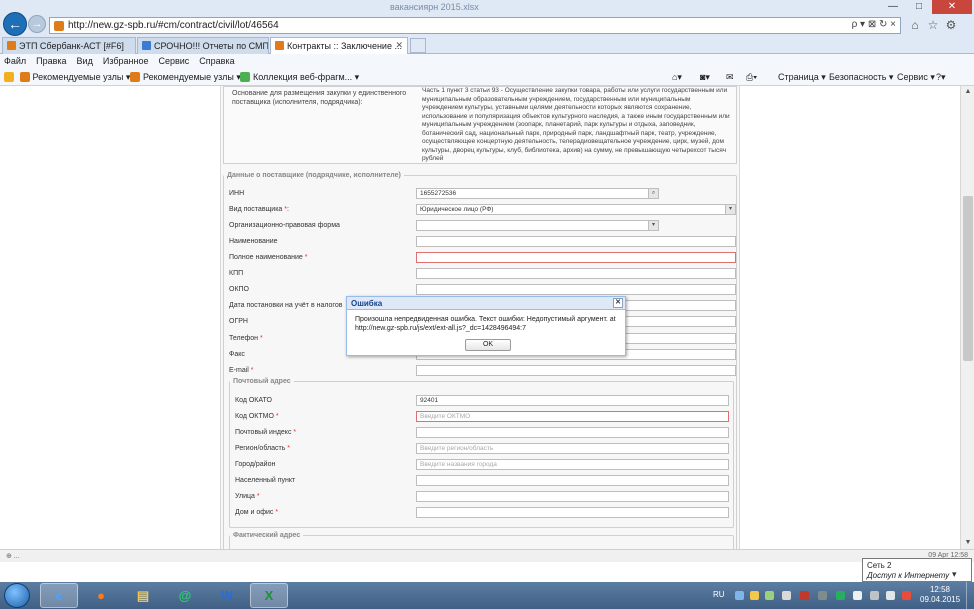 This screenshot has height=609, width=974. Describe the element at coordinates (730, 77) in the screenshot. I see `mail-icon: ✉` at that location.